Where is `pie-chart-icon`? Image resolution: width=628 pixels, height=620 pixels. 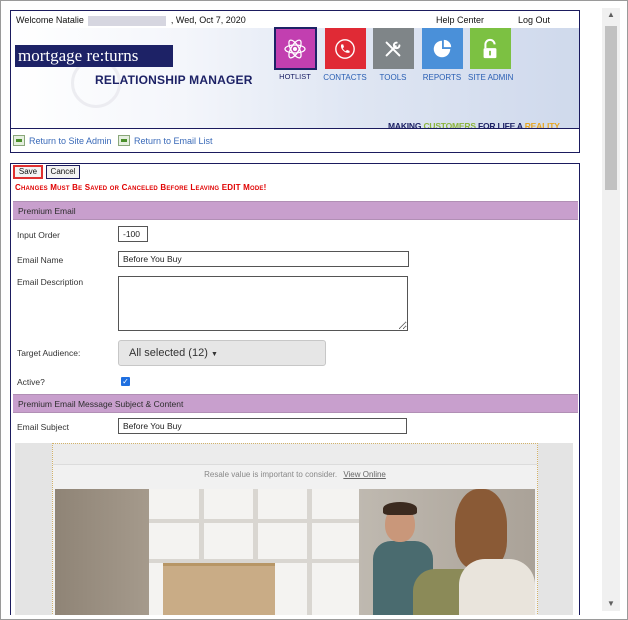
pie-chart-icon is located at coordinates (442, 48).